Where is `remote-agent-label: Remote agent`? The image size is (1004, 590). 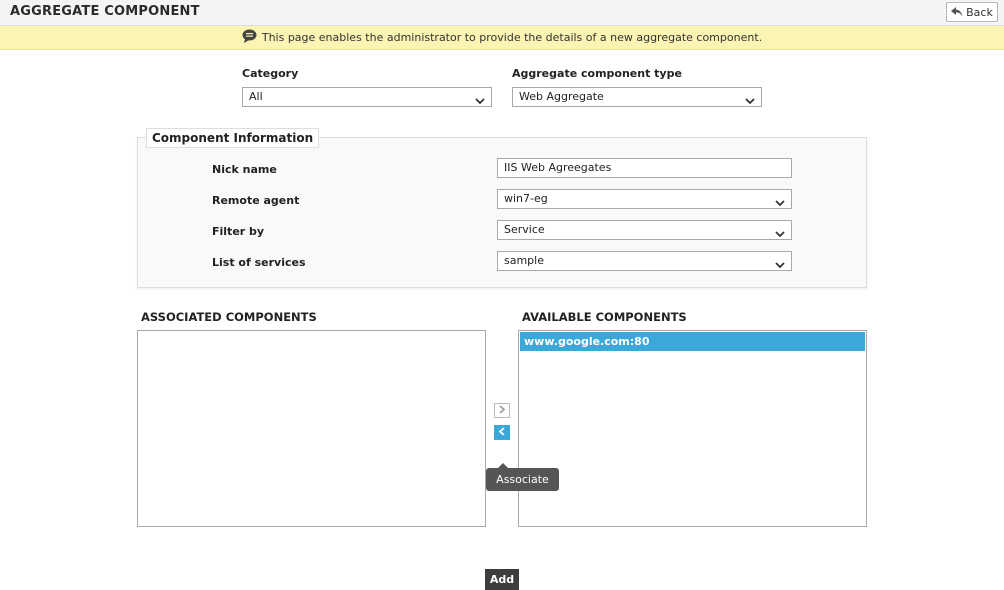 remote-agent-label: Remote agent is located at coordinates (256, 200).